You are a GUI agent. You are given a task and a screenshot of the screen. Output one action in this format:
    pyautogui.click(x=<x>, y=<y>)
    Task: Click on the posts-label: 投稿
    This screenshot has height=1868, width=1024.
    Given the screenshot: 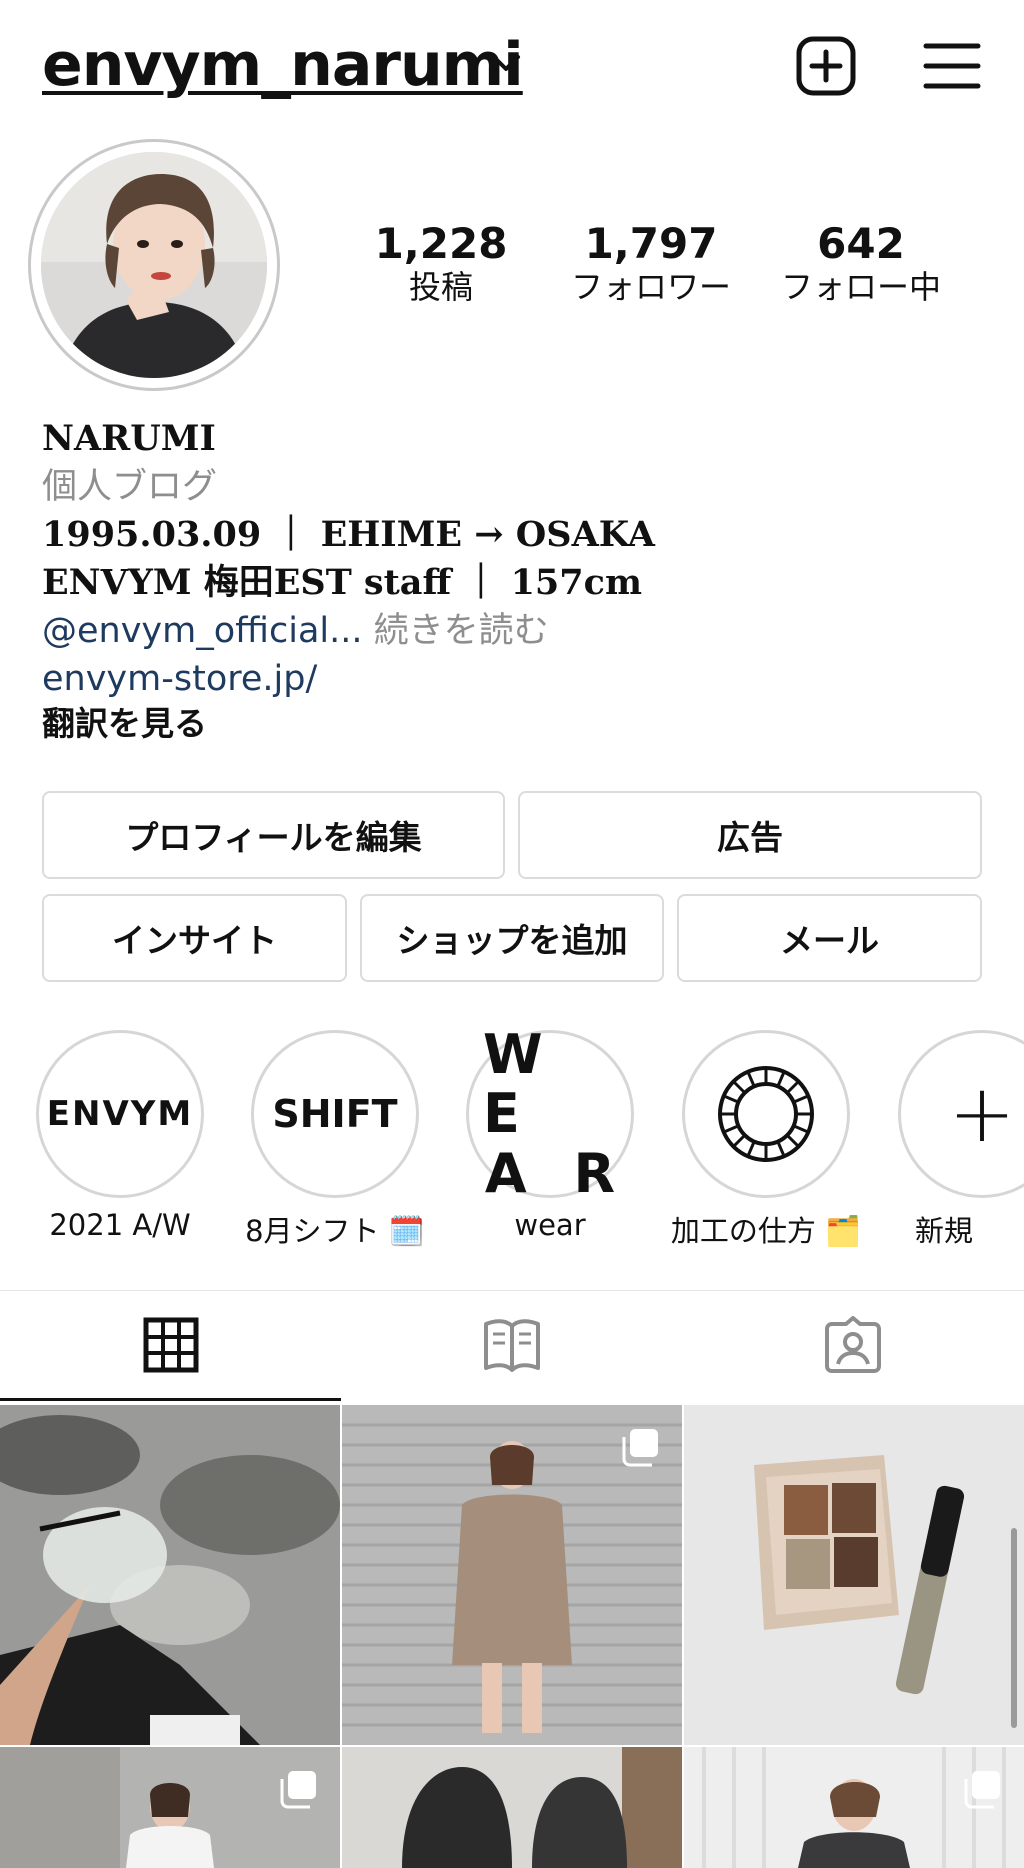 What is the action you would take?
    pyautogui.click(x=440, y=287)
    